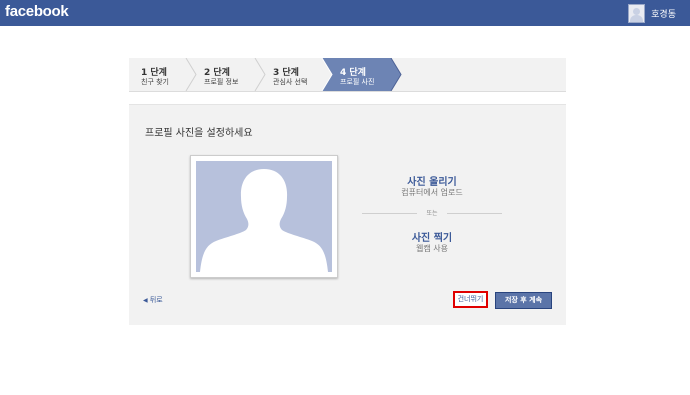 This screenshot has height=395, width=690. What do you see at coordinates (345, 13) in the screenshot?
I see `top-bar: facebook 호경동` at bounding box center [345, 13].